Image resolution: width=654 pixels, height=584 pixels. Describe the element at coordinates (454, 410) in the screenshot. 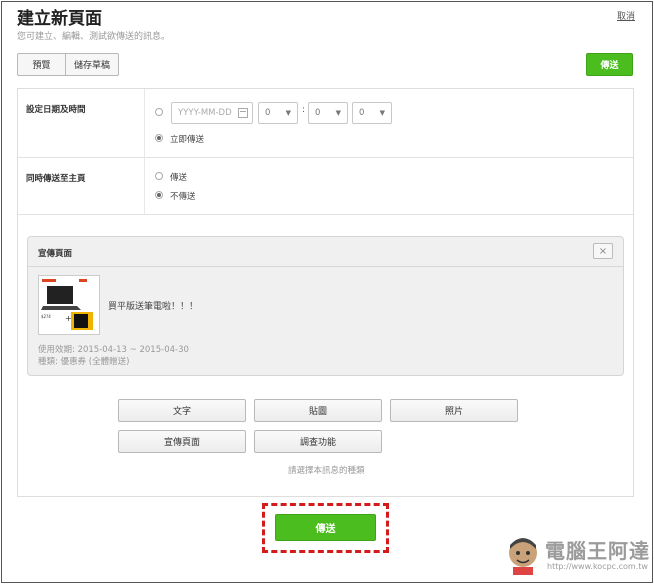

I see `photo-type-button: 照片` at that location.